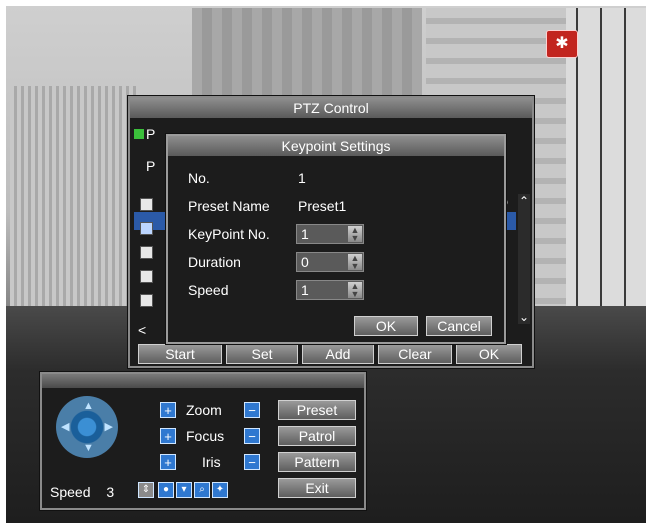  What do you see at coordinates (338, 354) in the screenshot?
I see `add-button: Add` at bounding box center [338, 354].